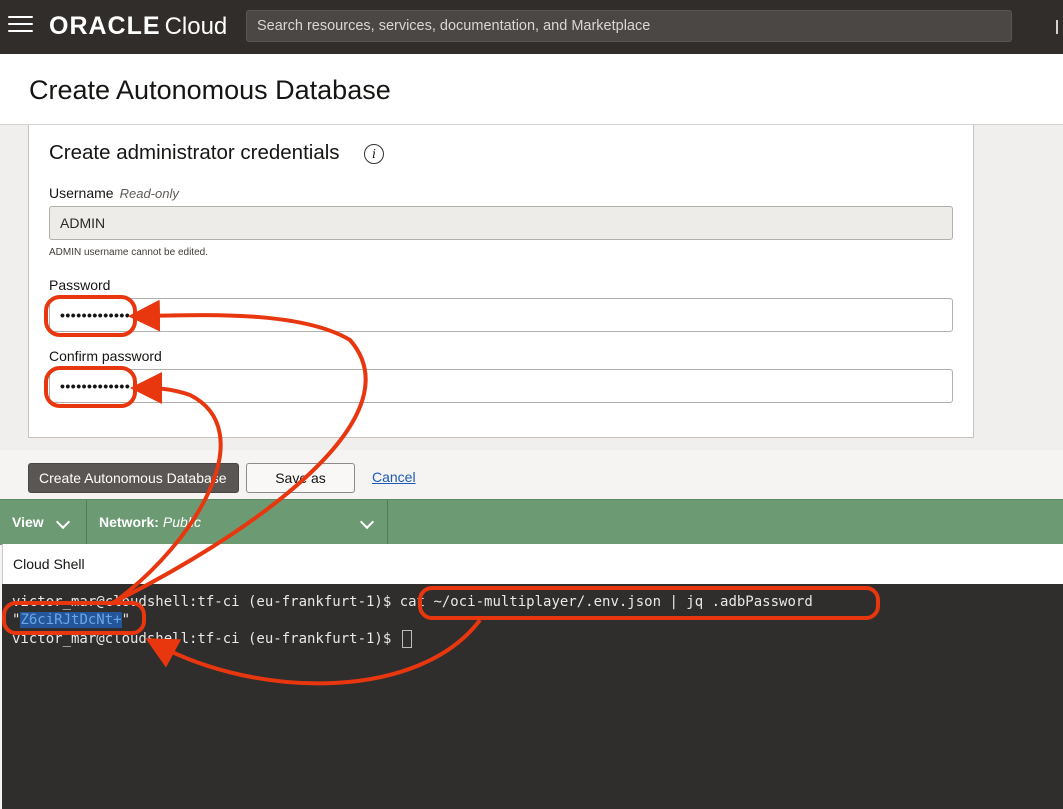 This screenshot has height=809, width=1063. What do you see at coordinates (126, 620) in the screenshot?
I see `quote-close: "` at bounding box center [126, 620].